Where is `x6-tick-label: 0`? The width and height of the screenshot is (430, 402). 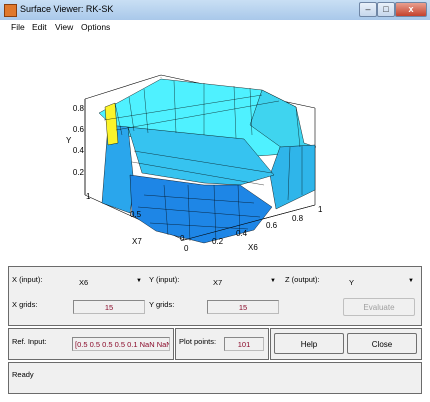
x6-tick-label: 0 is located at coordinates (186, 248).